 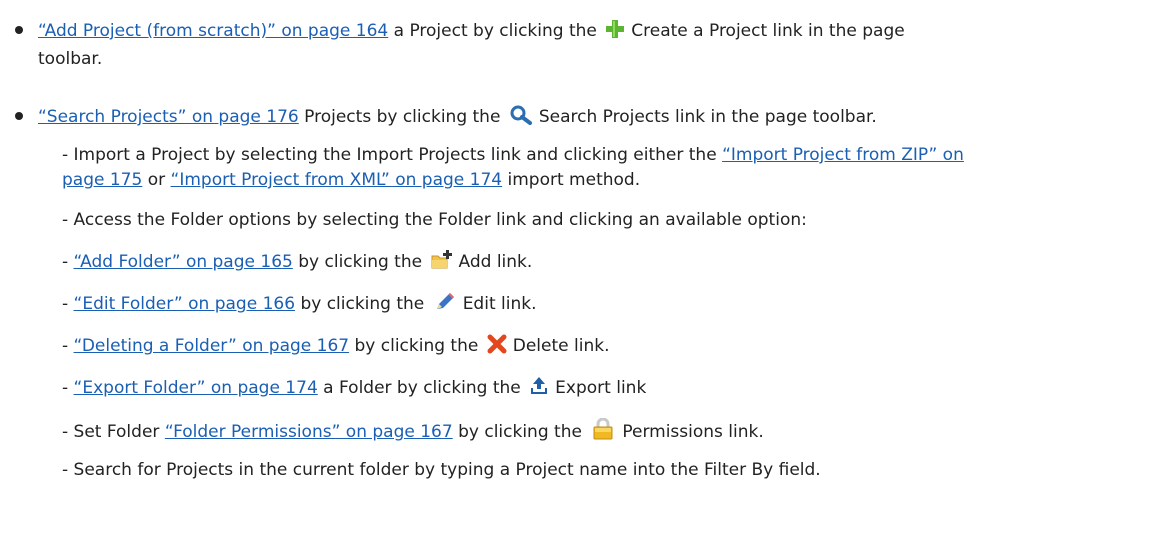 What do you see at coordinates (521, 115) in the screenshot?
I see `magnifier-icon` at bounding box center [521, 115].